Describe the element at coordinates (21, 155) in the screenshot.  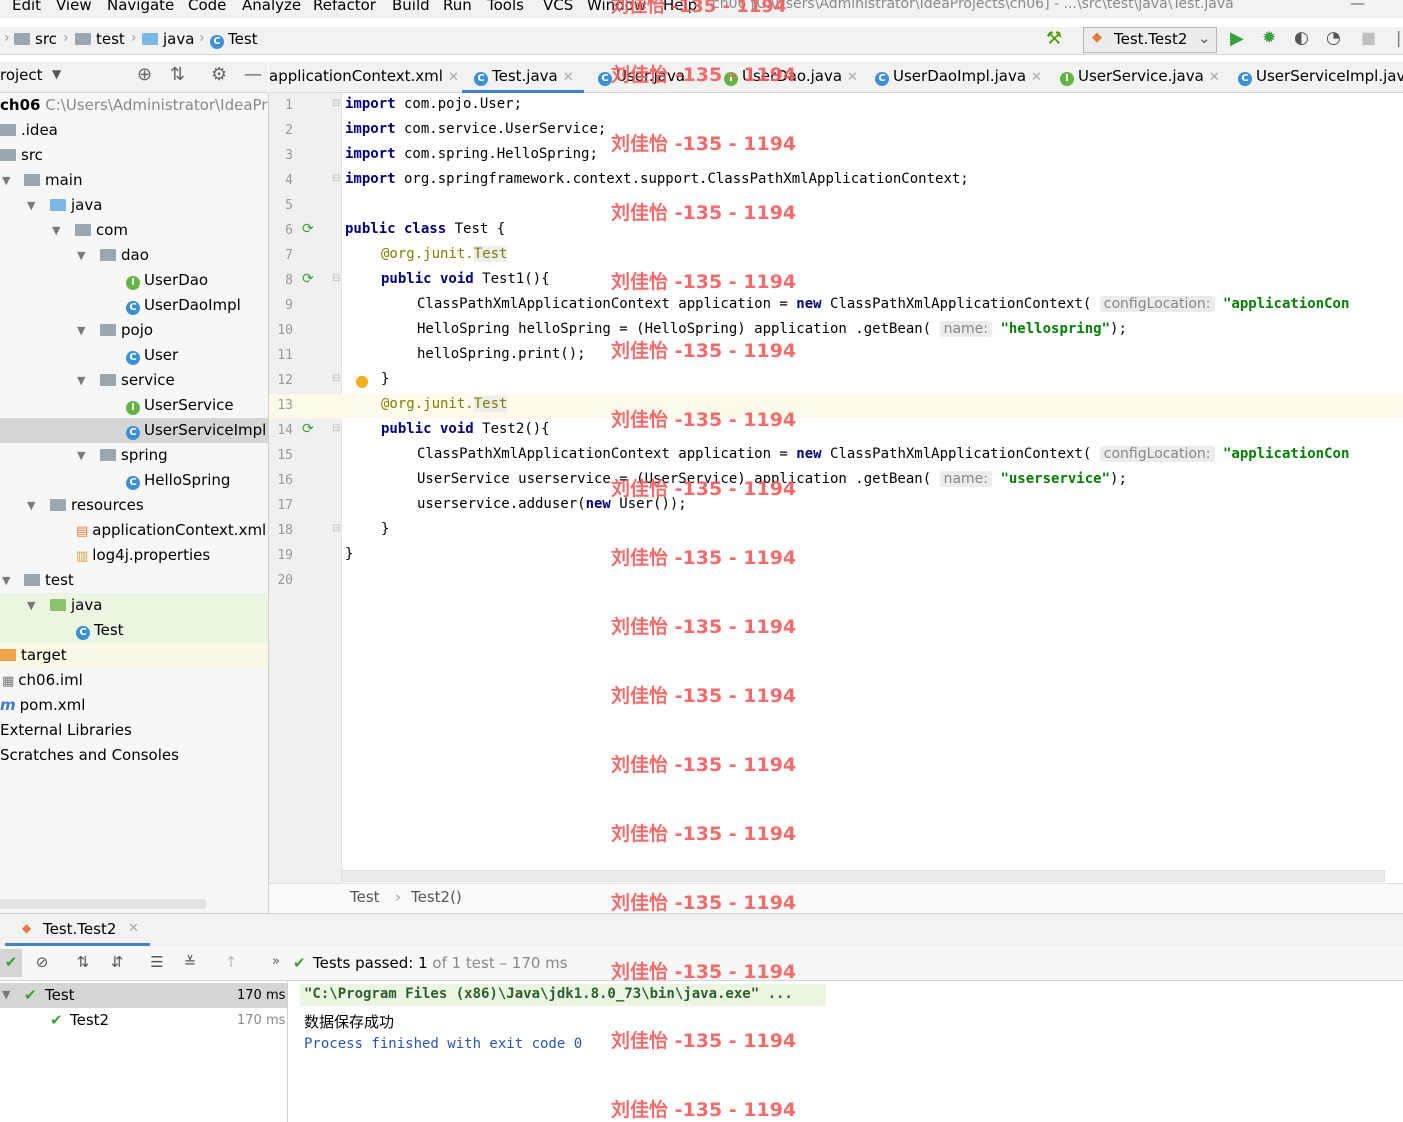
I see `tree-item-src: src` at that location.